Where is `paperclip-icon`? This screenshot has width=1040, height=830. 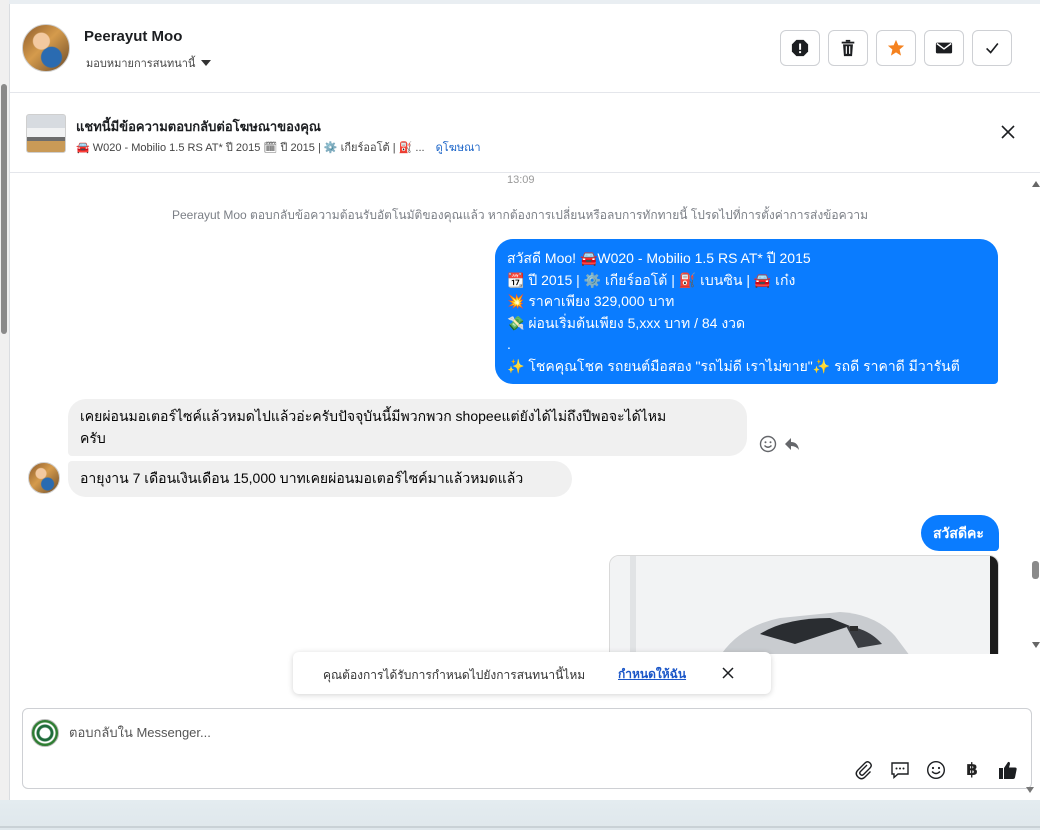 paperclip-icon is located at coordinates (863, 770).